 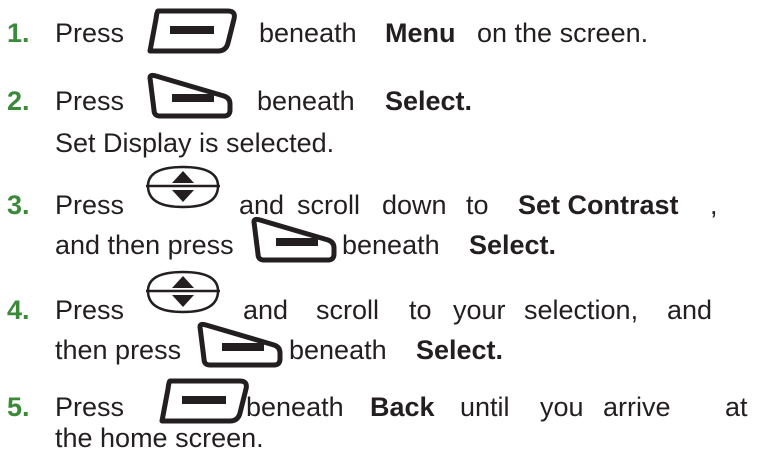 What do you see at coordinates (18, 310) in the screenshot?
I see `step-number: 4.` at bounding box center [18, 310].